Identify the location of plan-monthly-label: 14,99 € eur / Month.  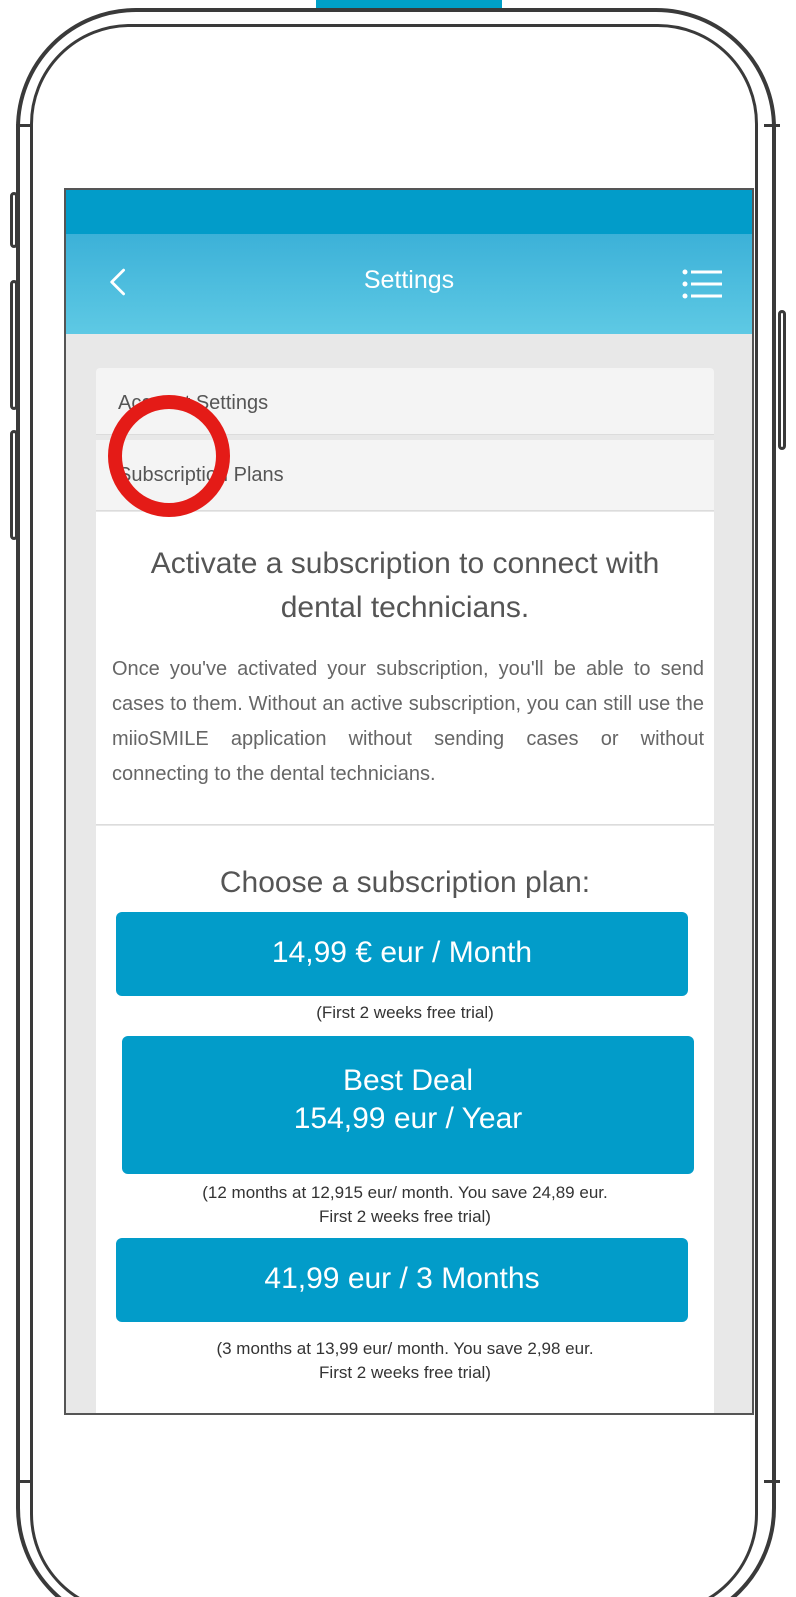
(402, 952).